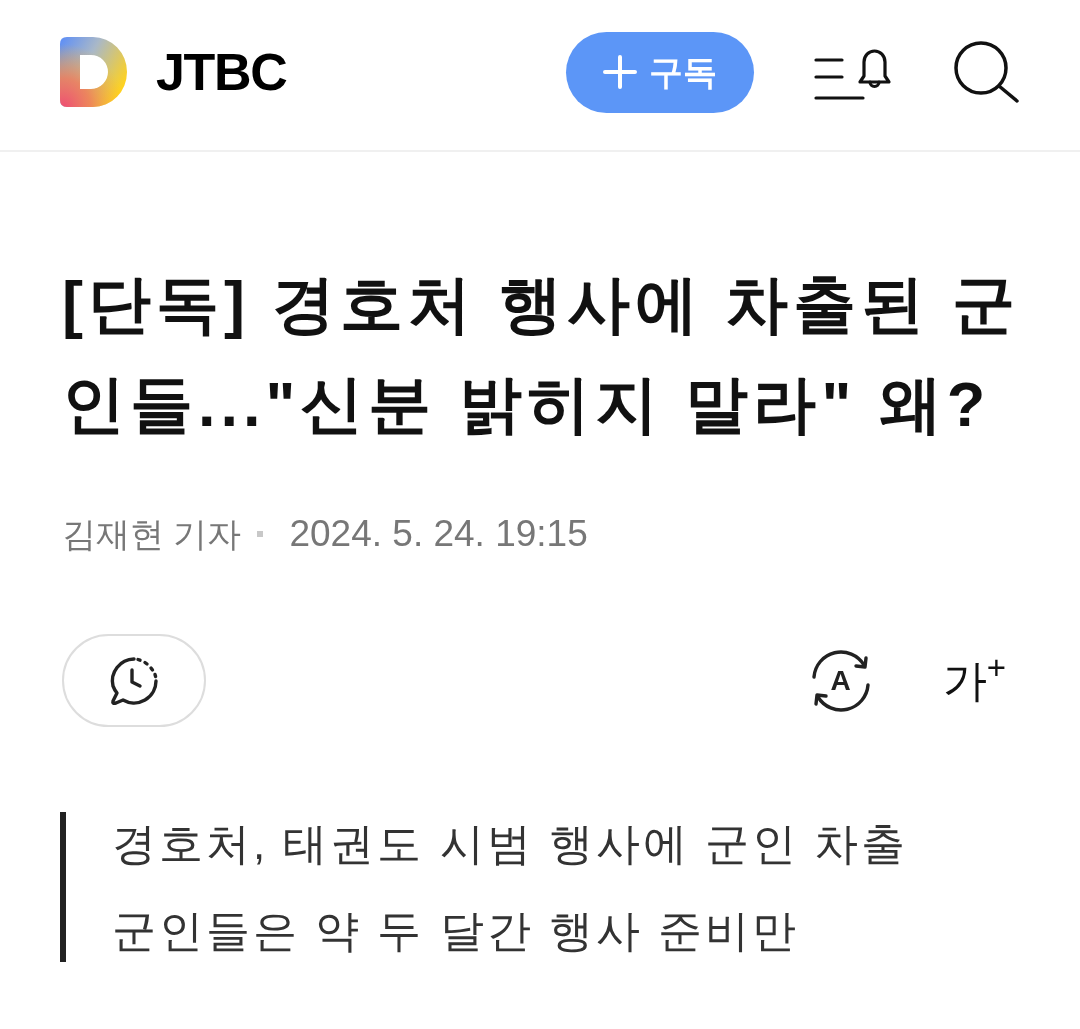 The image size is (1080, 1029). I want to click on publisher-name: JTBC, so click(221, 72).